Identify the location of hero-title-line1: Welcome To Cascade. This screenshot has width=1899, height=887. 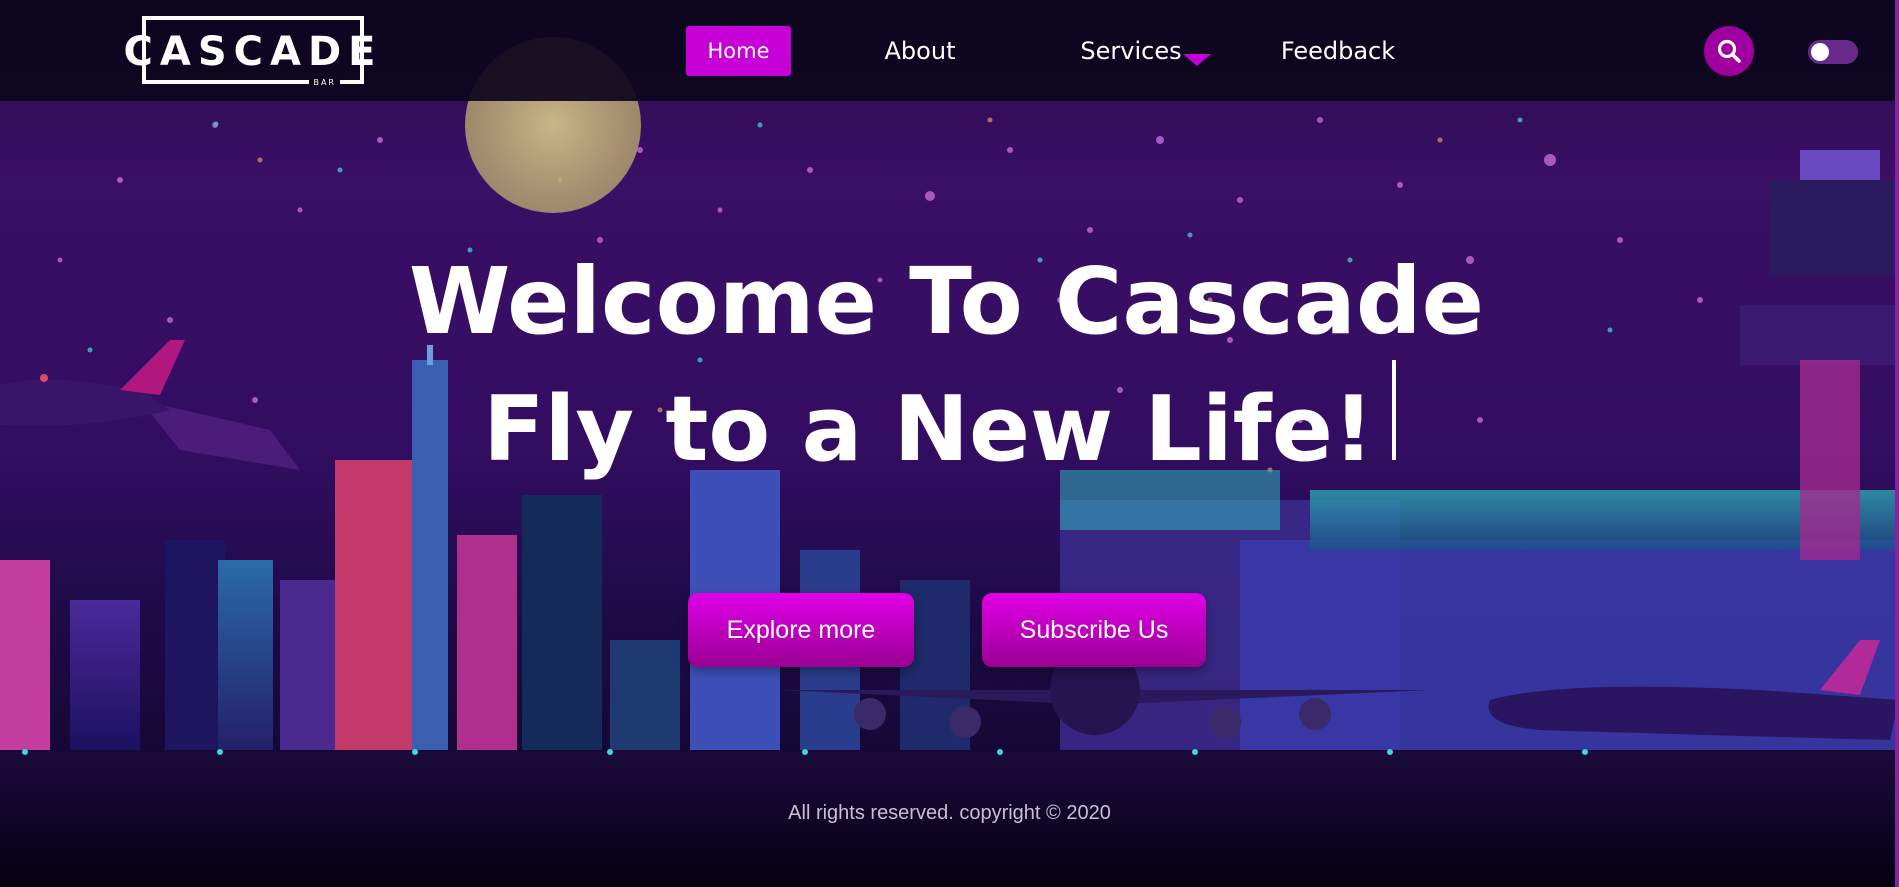
(946, 301).